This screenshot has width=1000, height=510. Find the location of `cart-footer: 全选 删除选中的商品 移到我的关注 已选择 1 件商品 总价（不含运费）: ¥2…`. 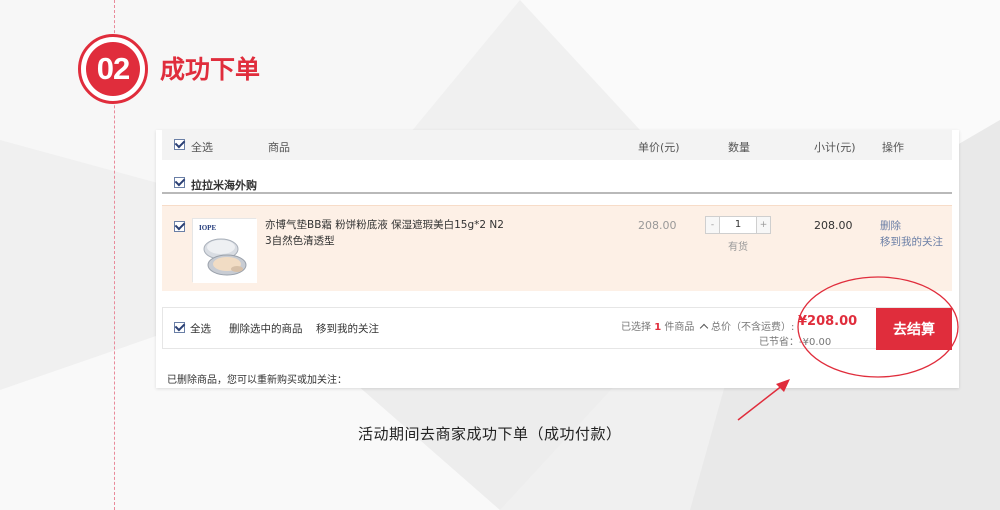

cart-footer: 全选 删除选中的商品 移到我的关注 已选择 1 件商品 总价（不含运费）: ¥2… is located at coordinates (557, 328).